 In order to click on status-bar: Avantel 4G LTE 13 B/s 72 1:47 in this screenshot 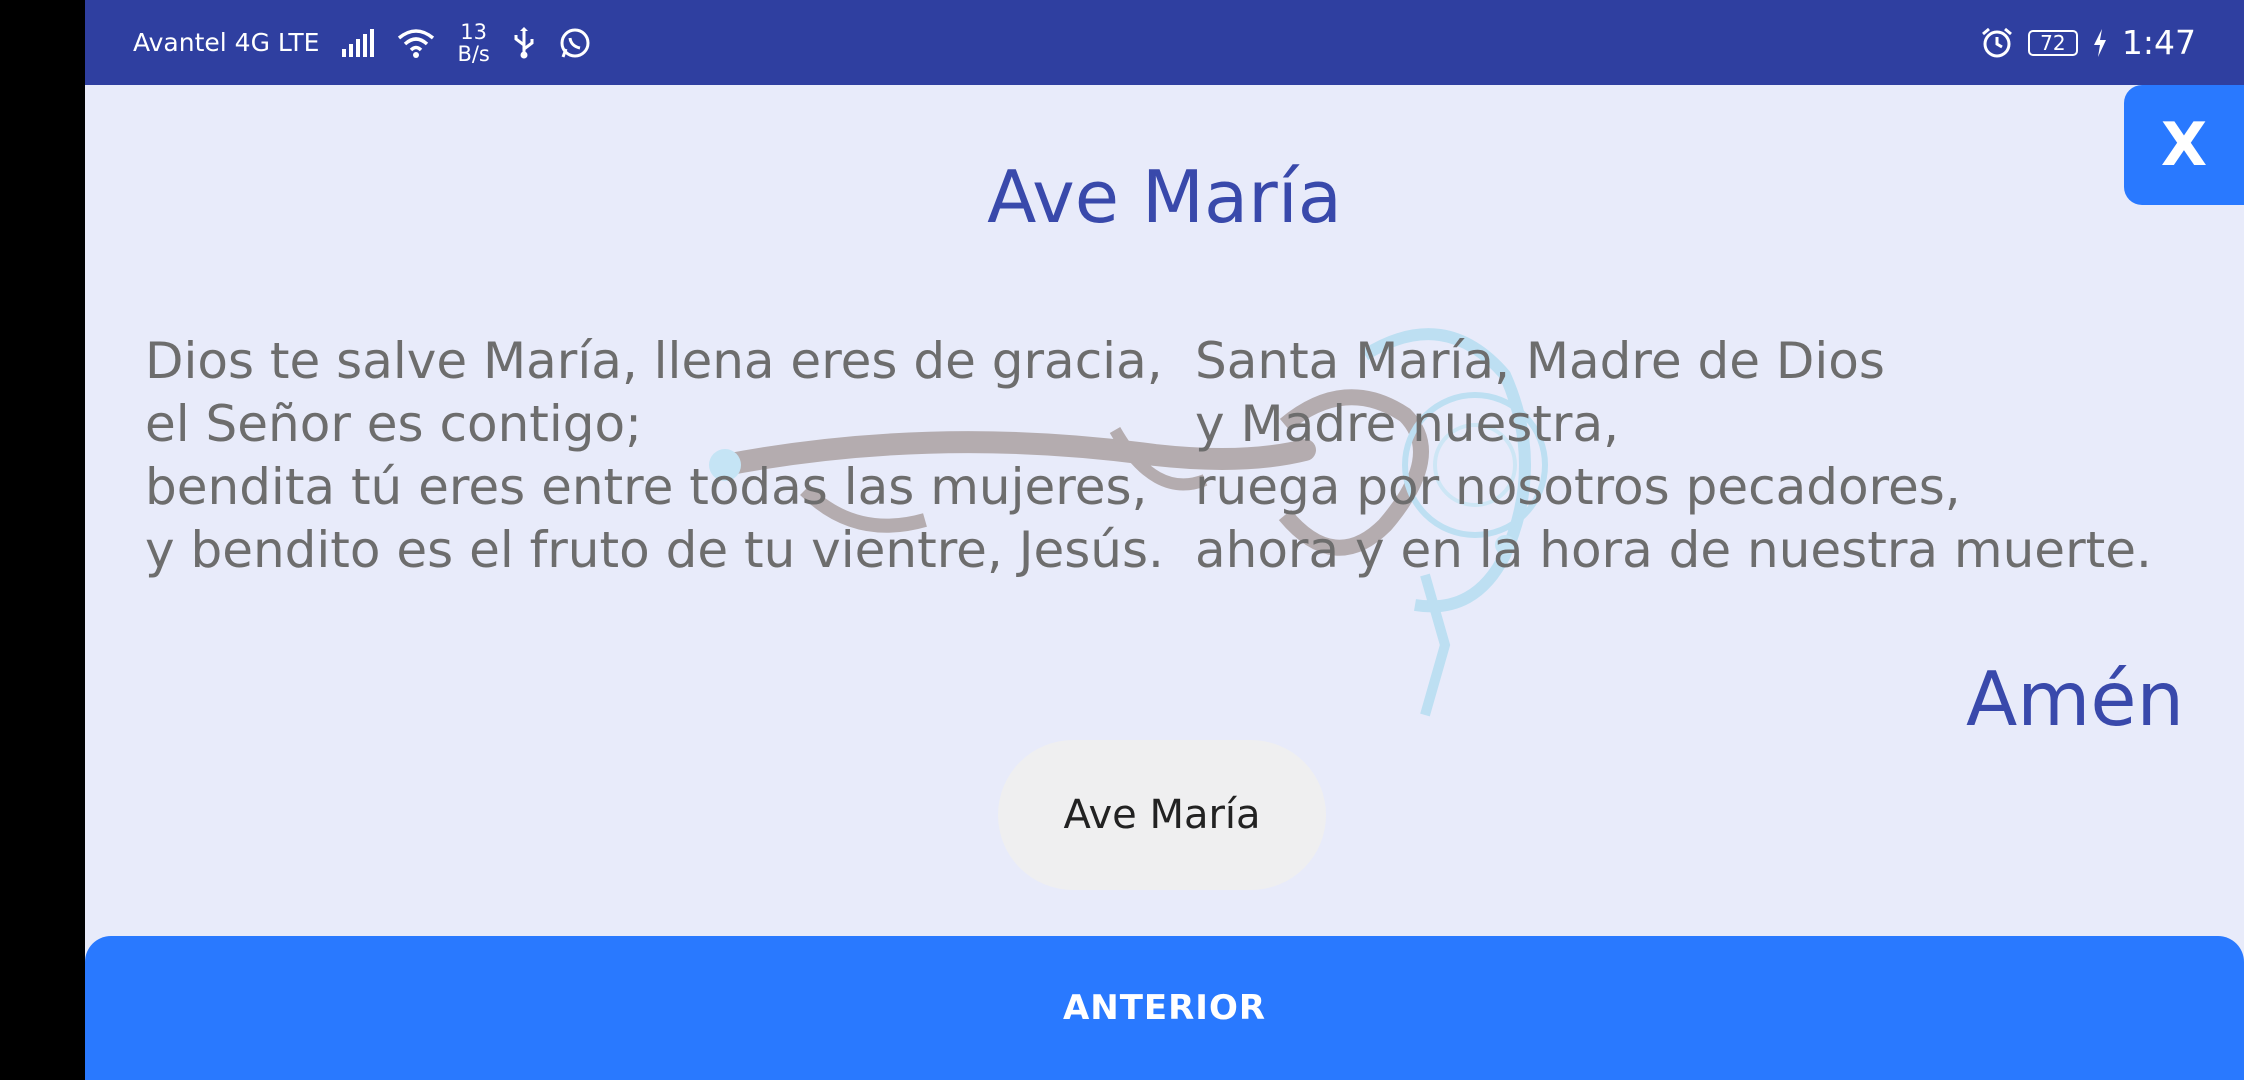, I will do `click(1164, 42)`.